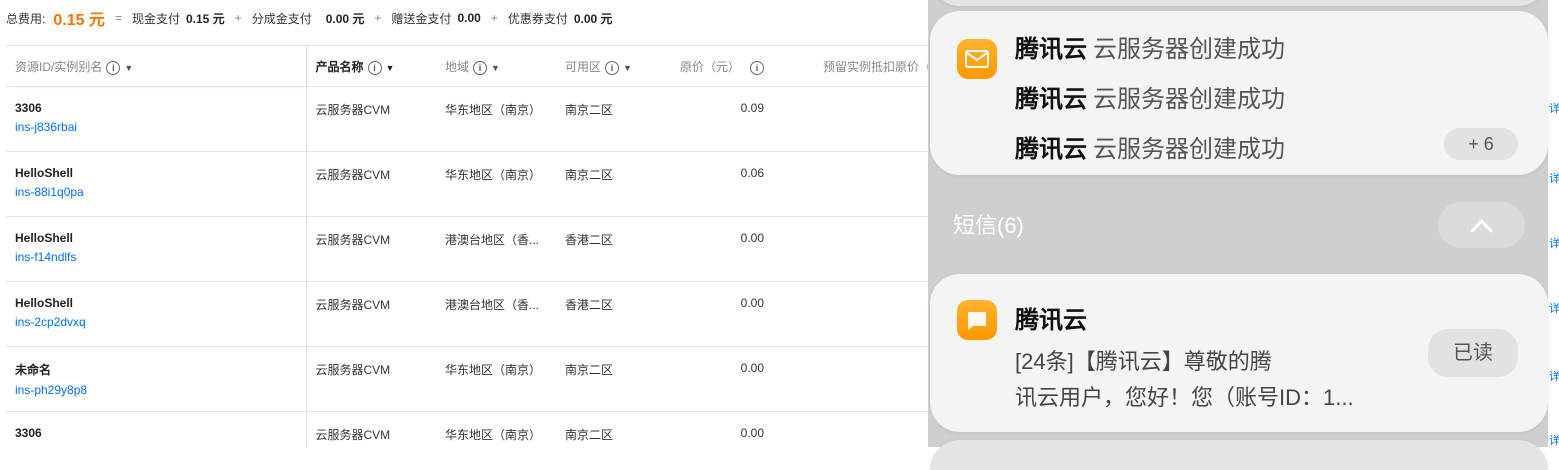  What do you see at coordinates (1481, 225) in the screenshot?
I see `collapse-button` at bounding box center [1481, 225].